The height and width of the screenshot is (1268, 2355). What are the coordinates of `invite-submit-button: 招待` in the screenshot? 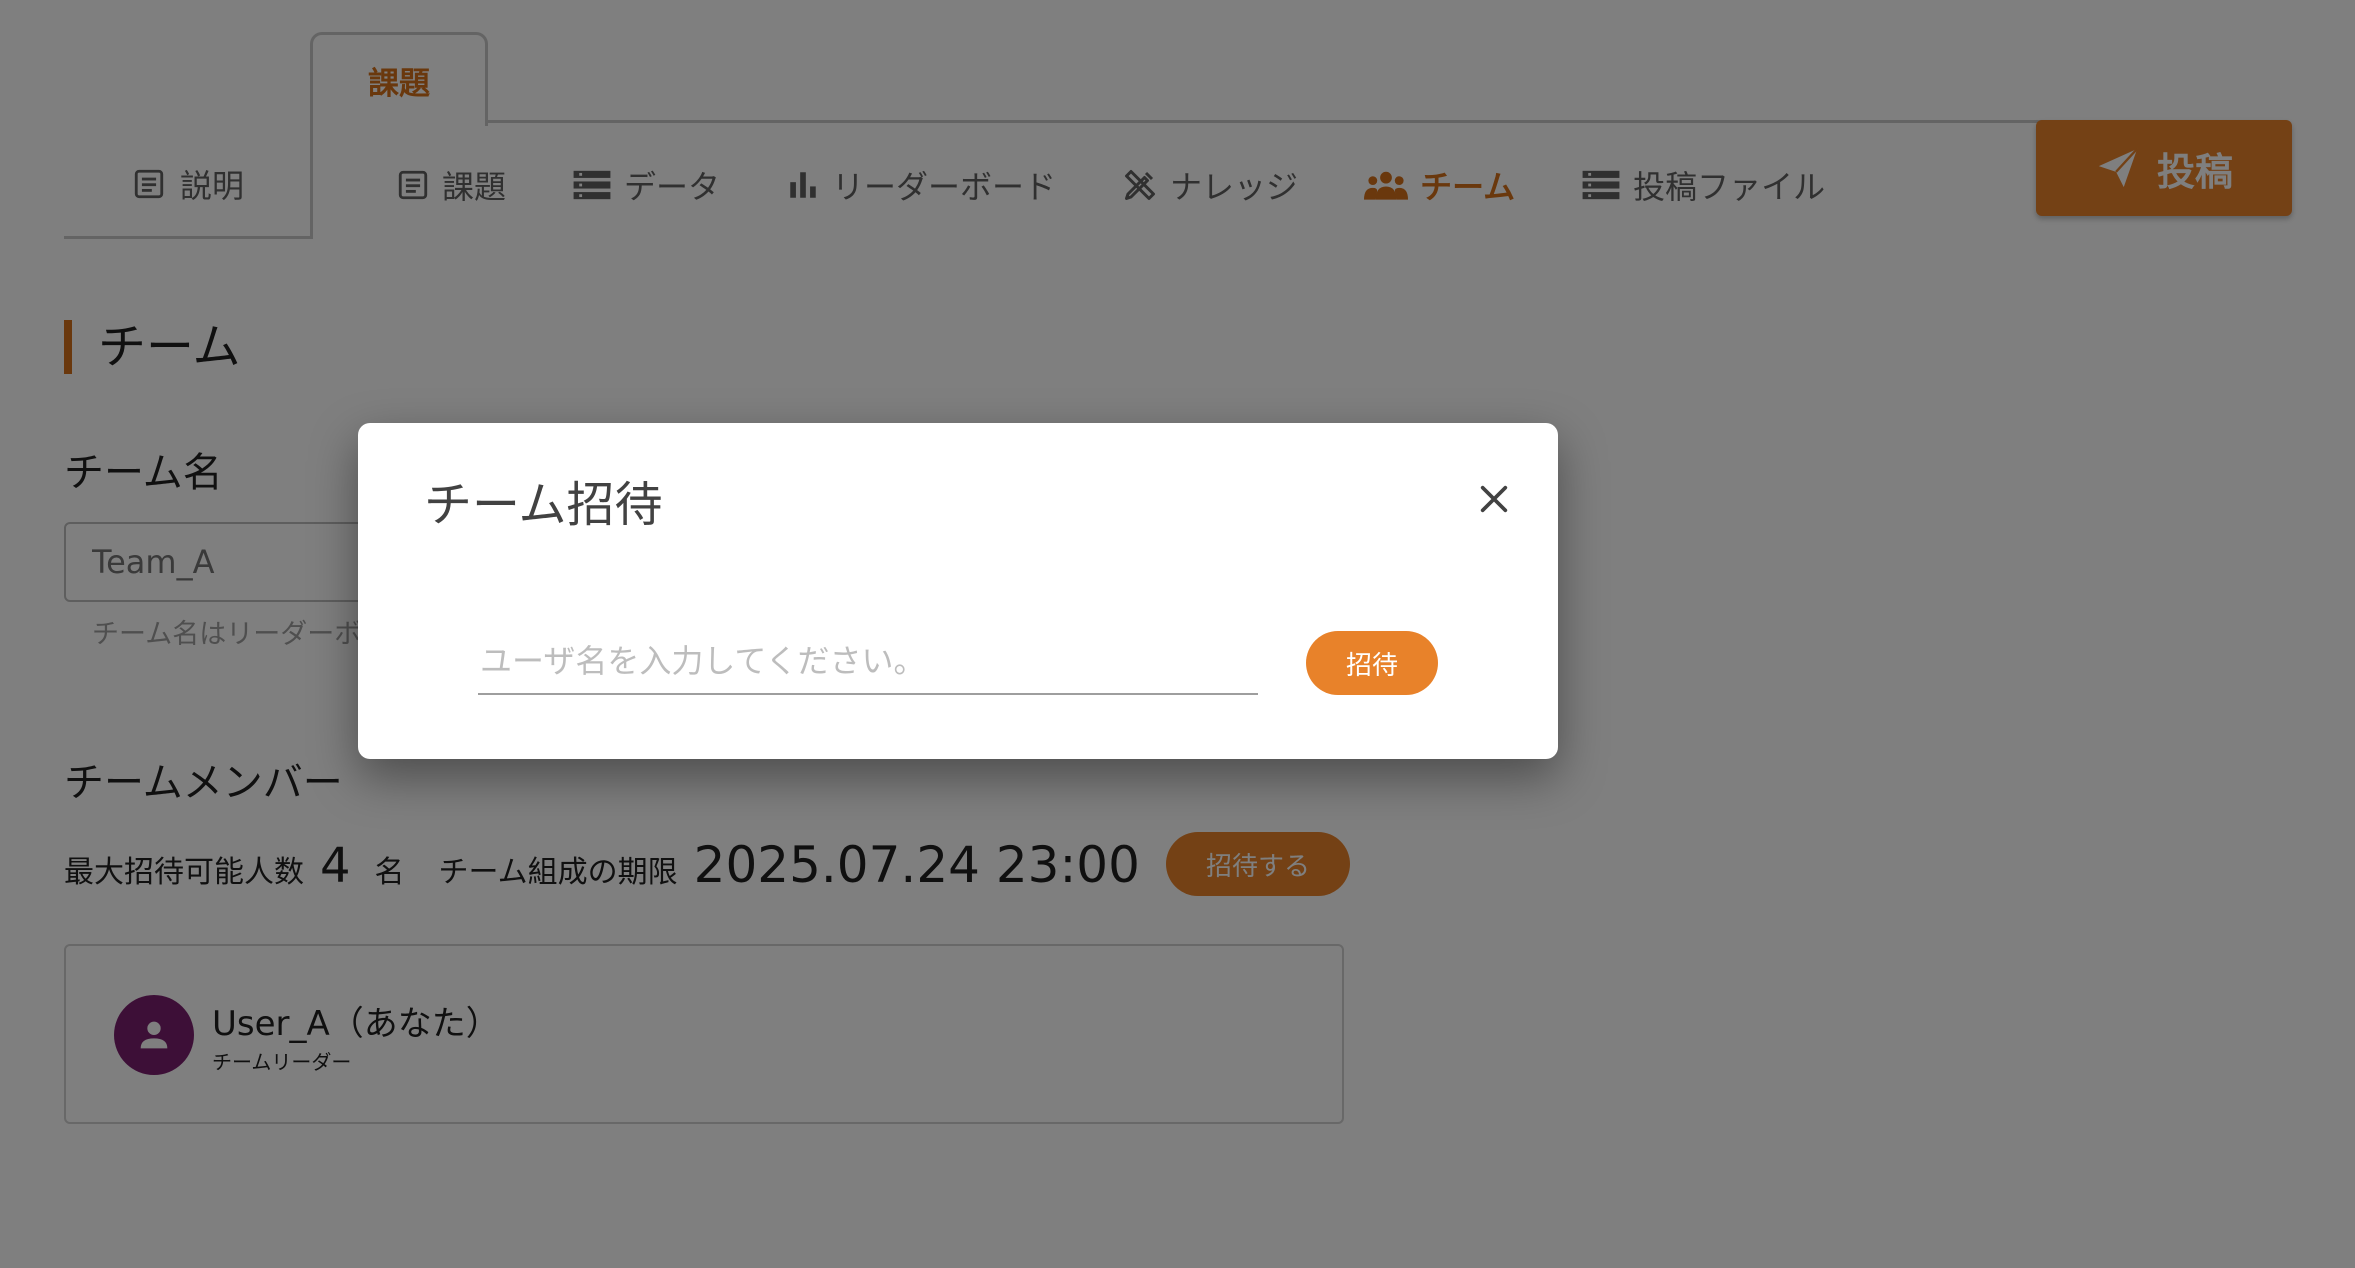 It's located at (1372, 663).